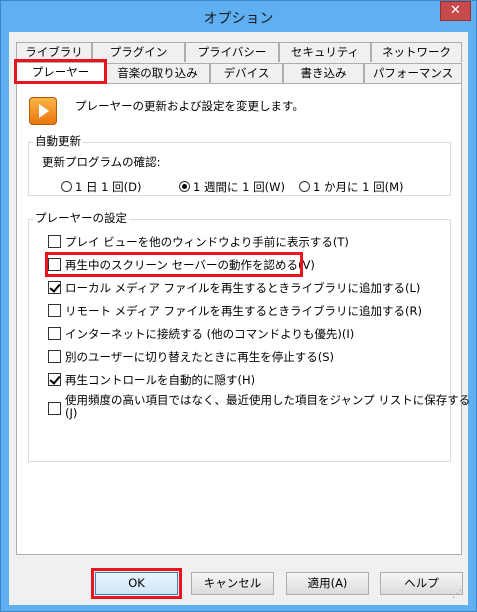 The height and width of the screenshot is (612, 477). I want to click on title-bar: オプション ✕, so click(238, 16).